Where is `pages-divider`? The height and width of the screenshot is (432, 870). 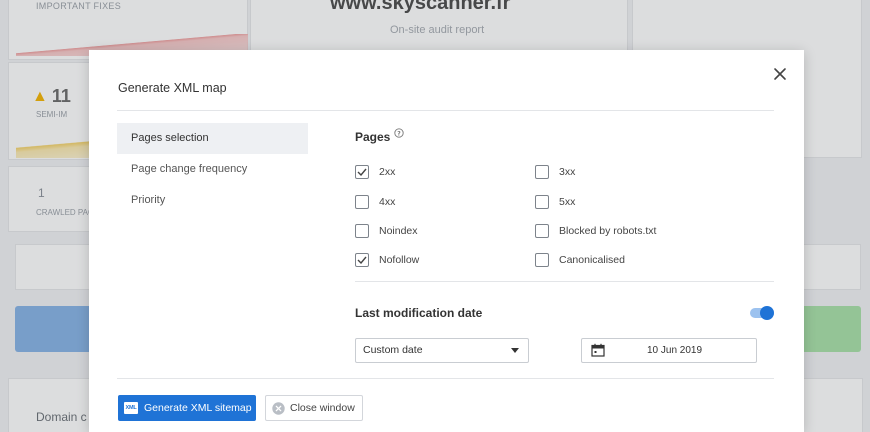
pages-divider is located at coordinates (564, 281).